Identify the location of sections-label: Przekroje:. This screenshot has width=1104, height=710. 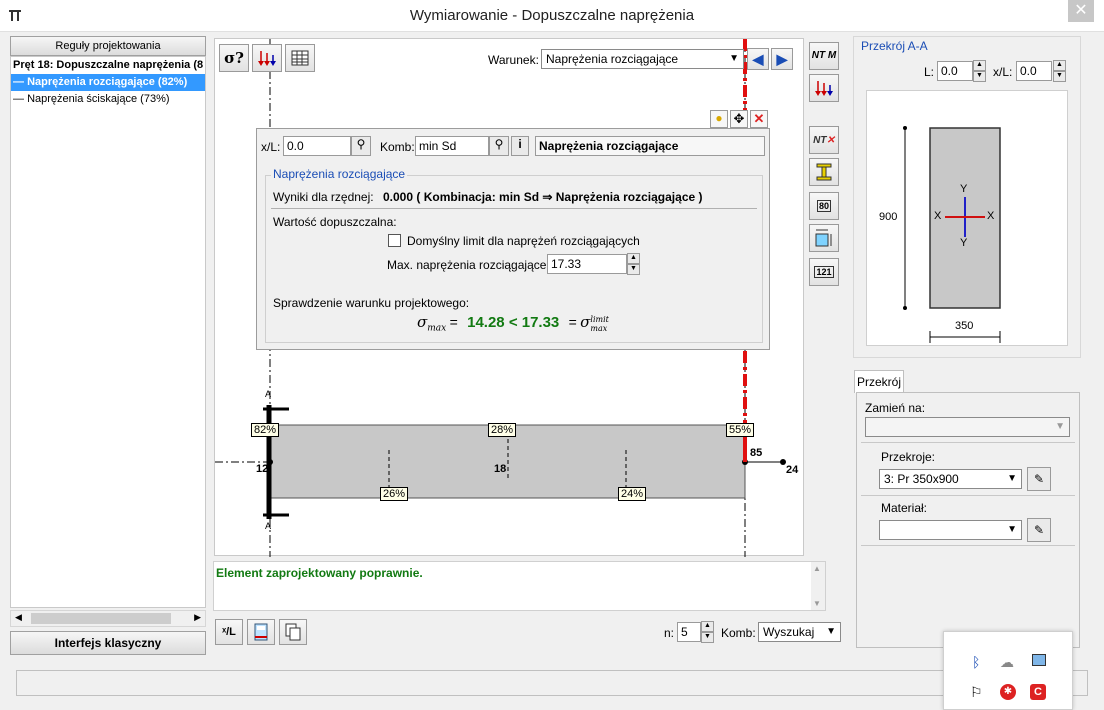
(908, 457).